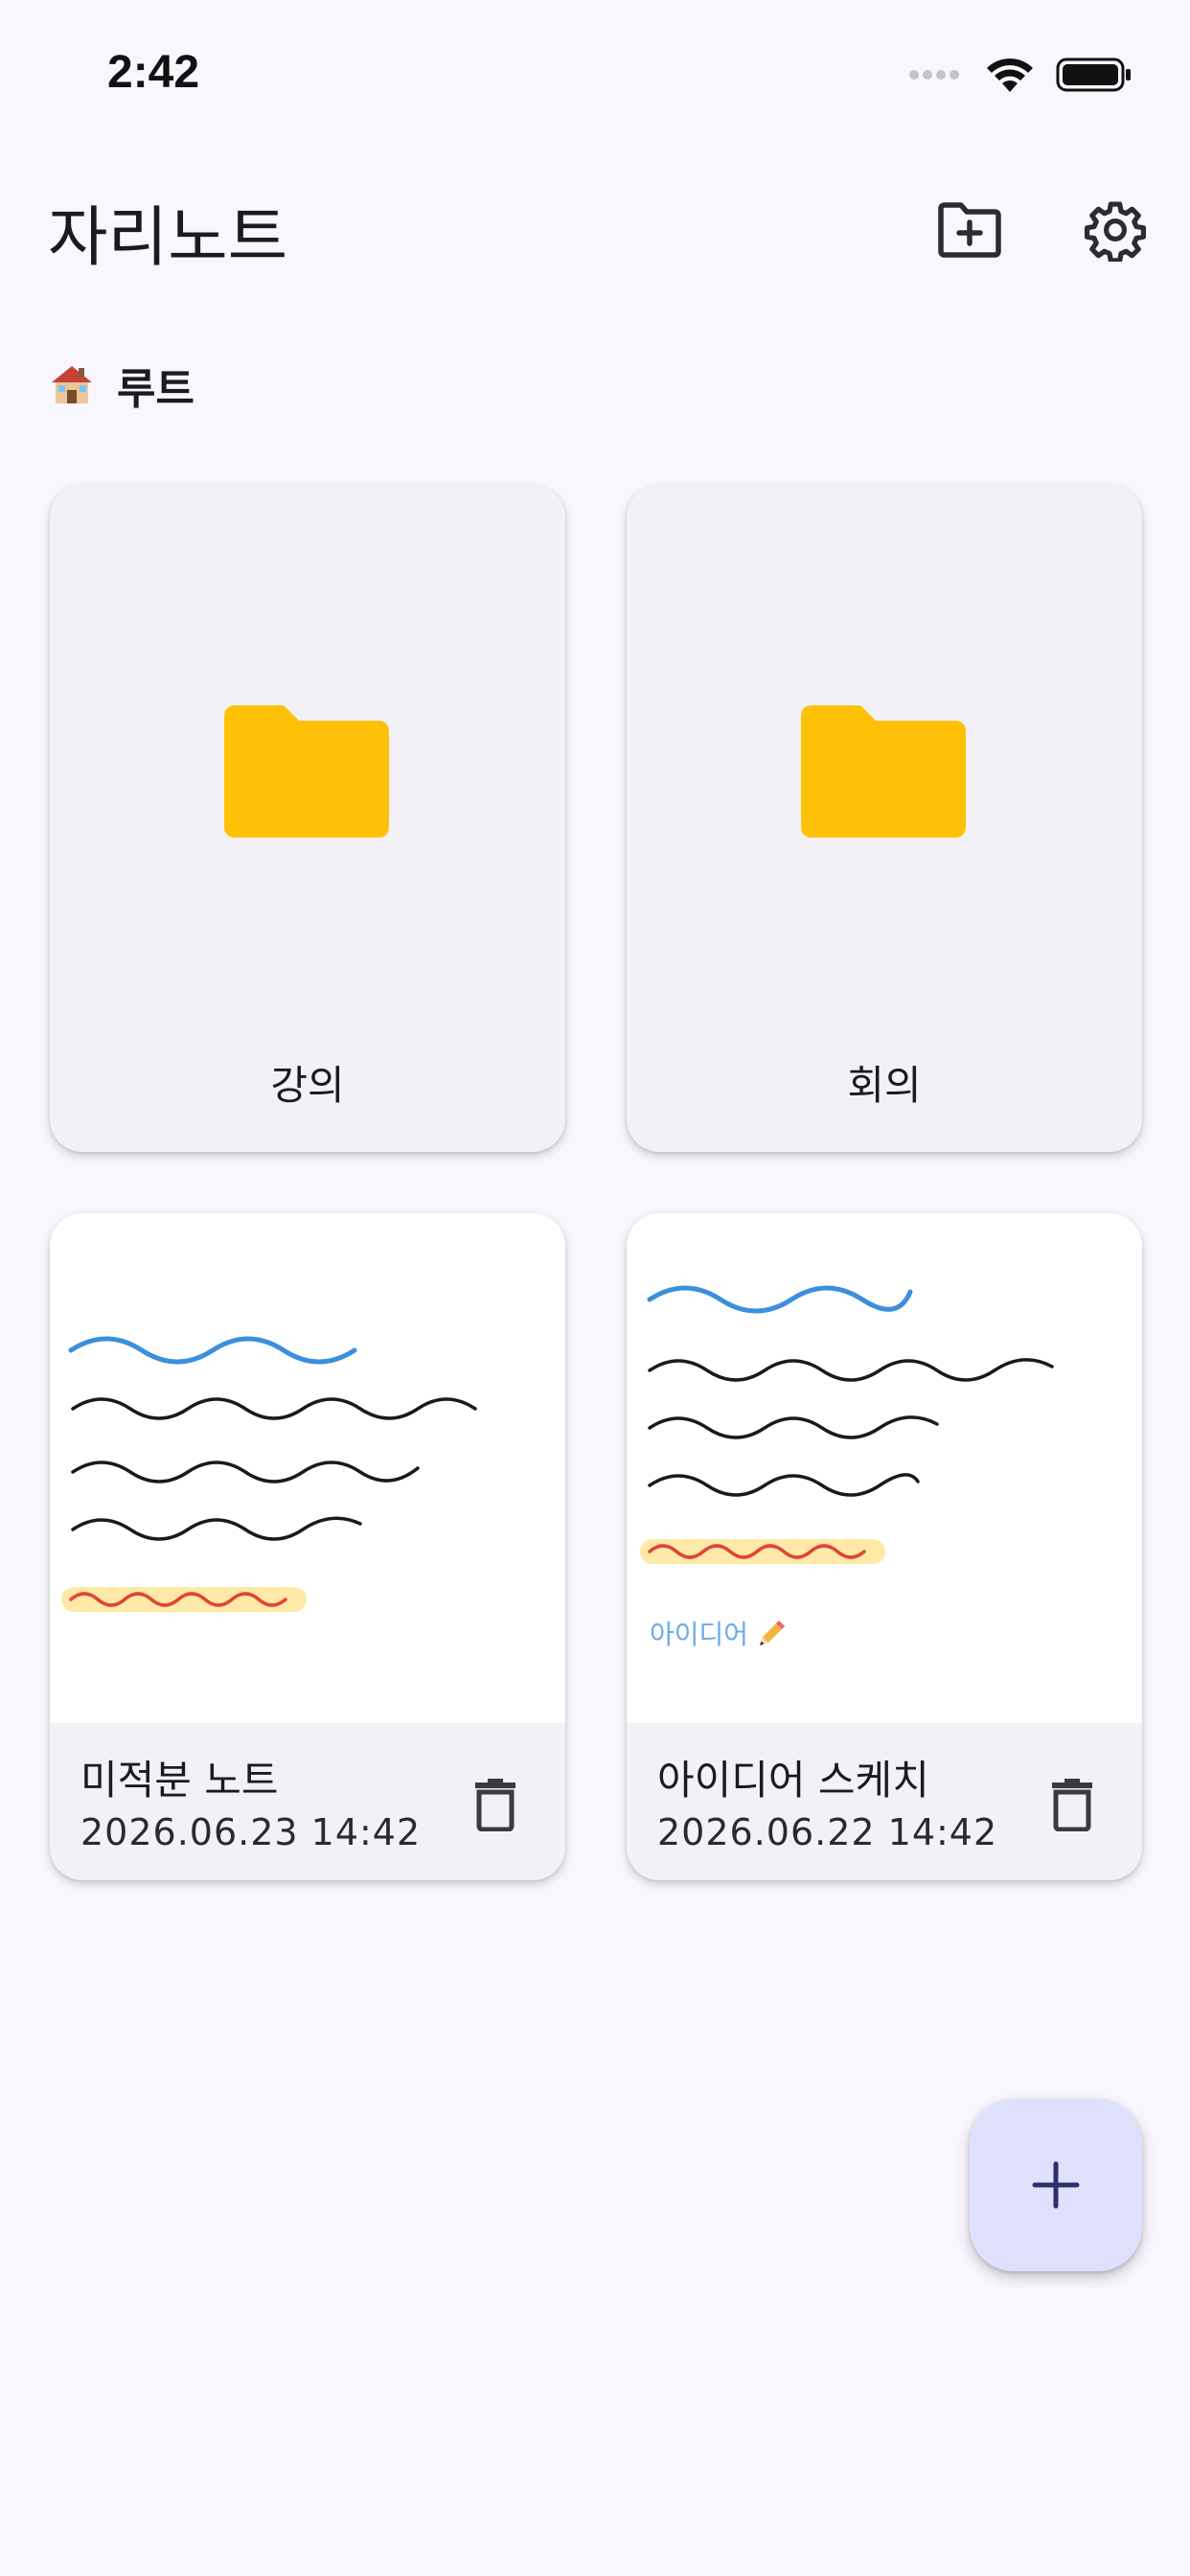 Image resolution: width=1190 pixels, height=2576 pixels. What do you see at coordinates (308, 1085) in the screenshot?
I see `folder-name: 강의` at bounding box center [308, 1085].